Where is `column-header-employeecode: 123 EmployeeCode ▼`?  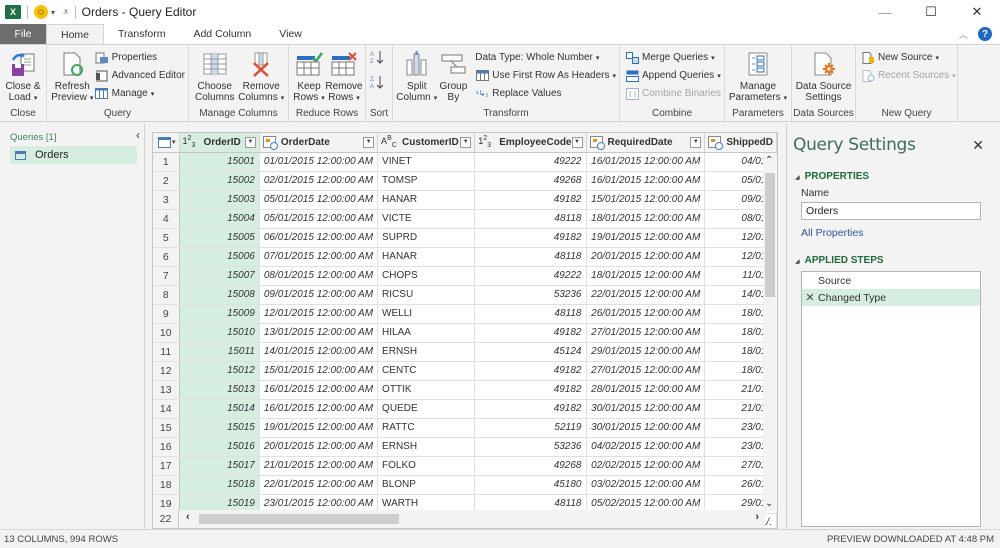
column-header-employeecode: 123 EmployeeCode ▼ is located at coordinates (530, 143).